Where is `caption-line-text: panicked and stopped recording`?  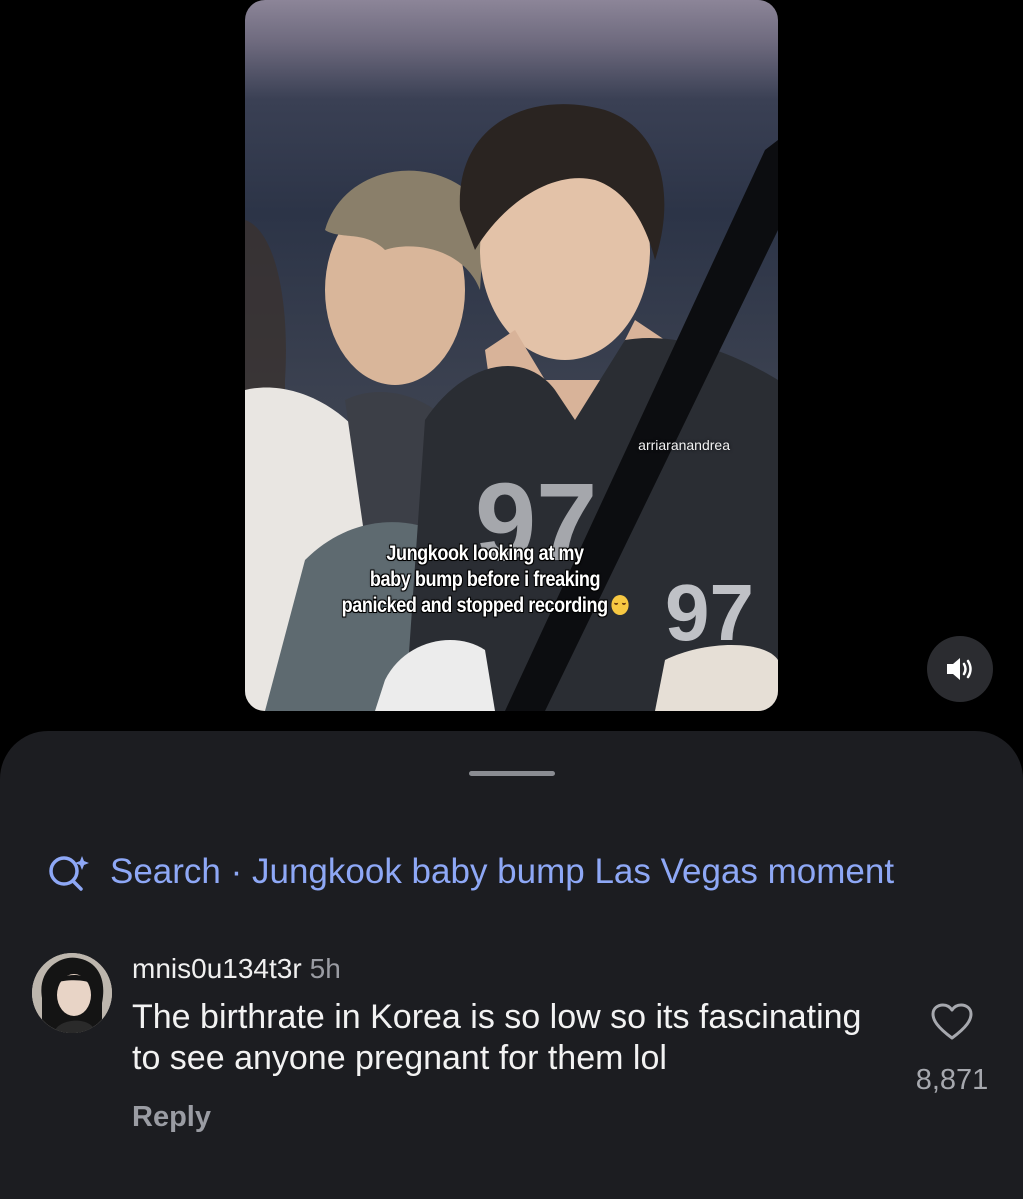 caption-line-text: panicked and stopped recording is located at coordinates (475, 605).